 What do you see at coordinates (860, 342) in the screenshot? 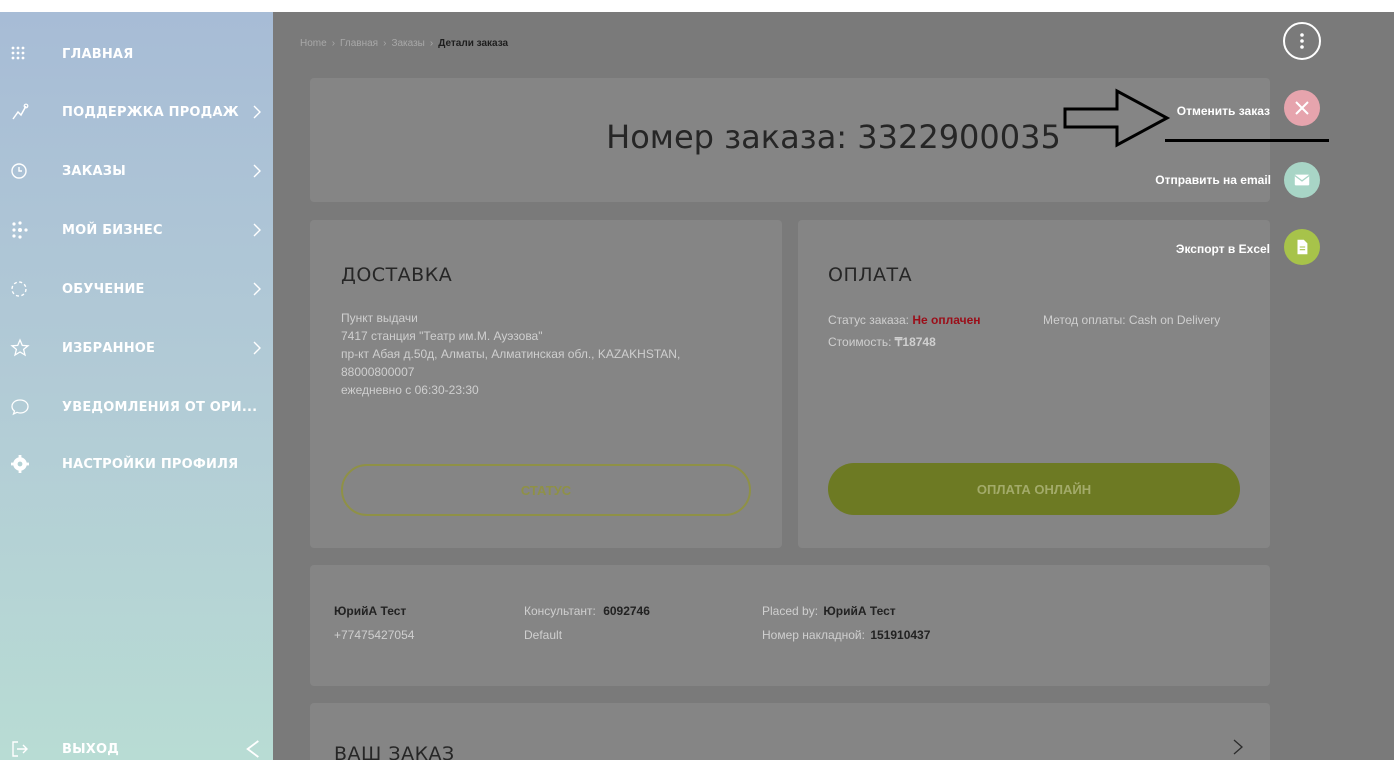
I see `payment-cost-label: Стоимость:` at bounding box center [860, 342].